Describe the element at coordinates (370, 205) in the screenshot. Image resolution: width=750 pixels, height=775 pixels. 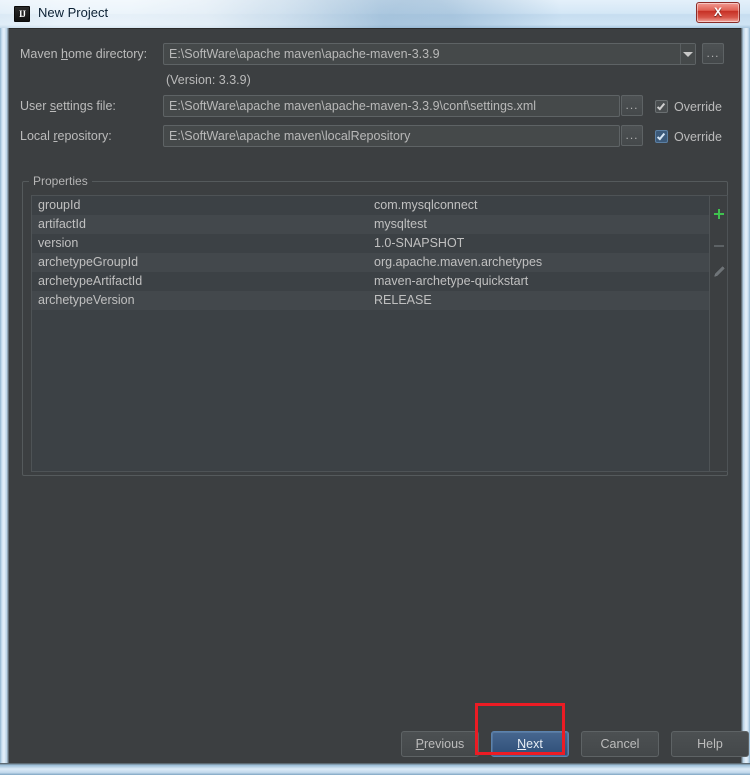
I see `table-row: groupId com.mysqlconnect` at that location.